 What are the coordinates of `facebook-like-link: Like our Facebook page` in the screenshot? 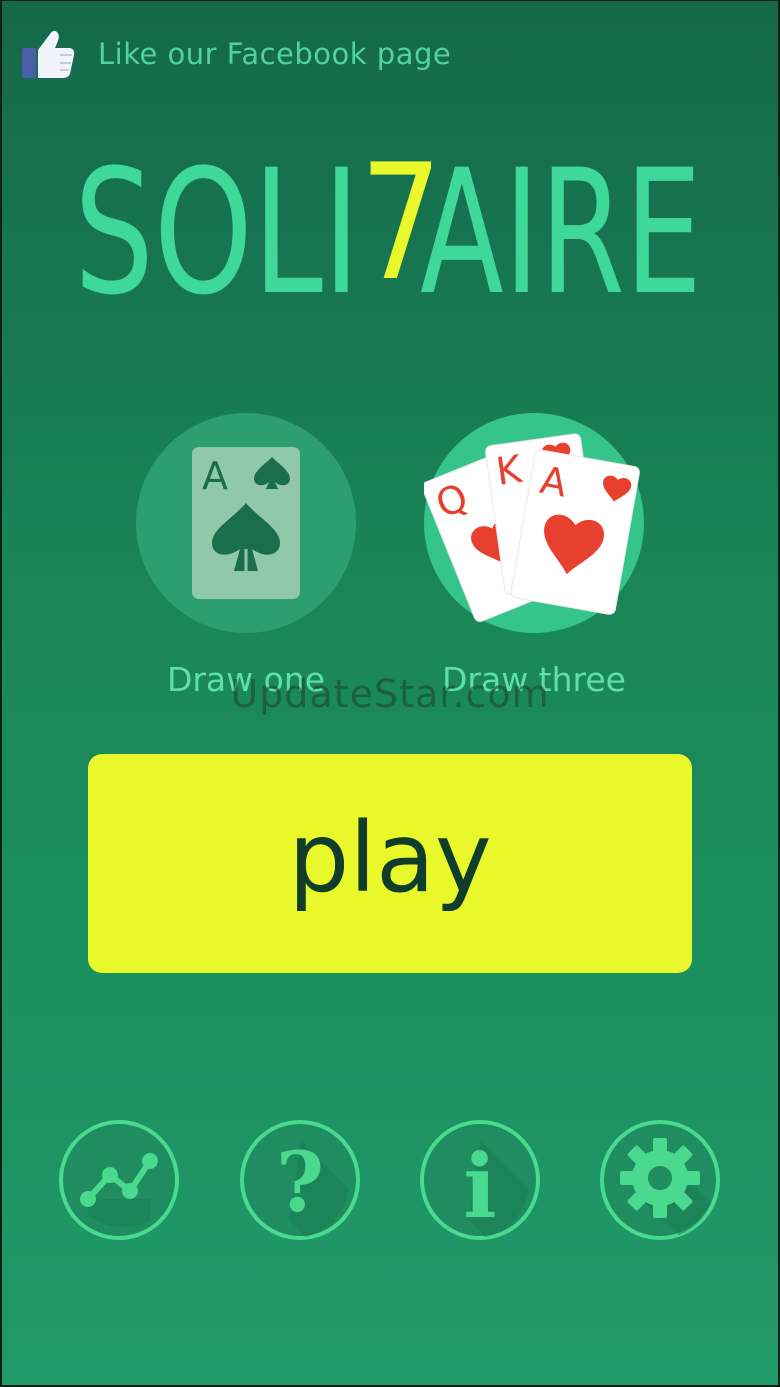 It's located at (235, 54).